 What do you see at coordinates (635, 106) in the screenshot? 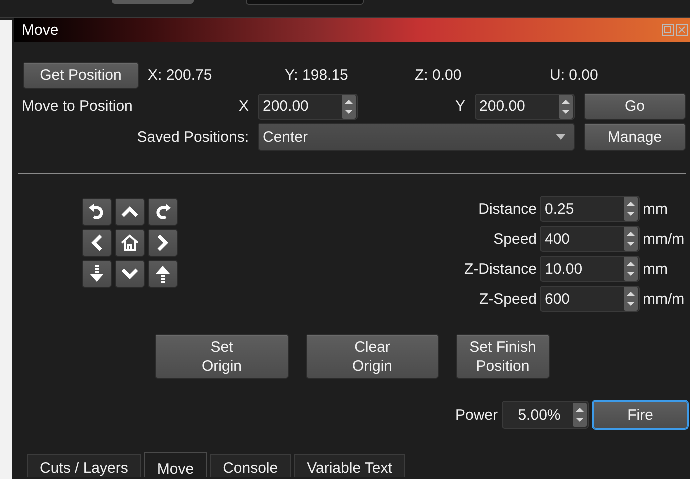
I see `go-button: Go` at bounding box center [635, 106].